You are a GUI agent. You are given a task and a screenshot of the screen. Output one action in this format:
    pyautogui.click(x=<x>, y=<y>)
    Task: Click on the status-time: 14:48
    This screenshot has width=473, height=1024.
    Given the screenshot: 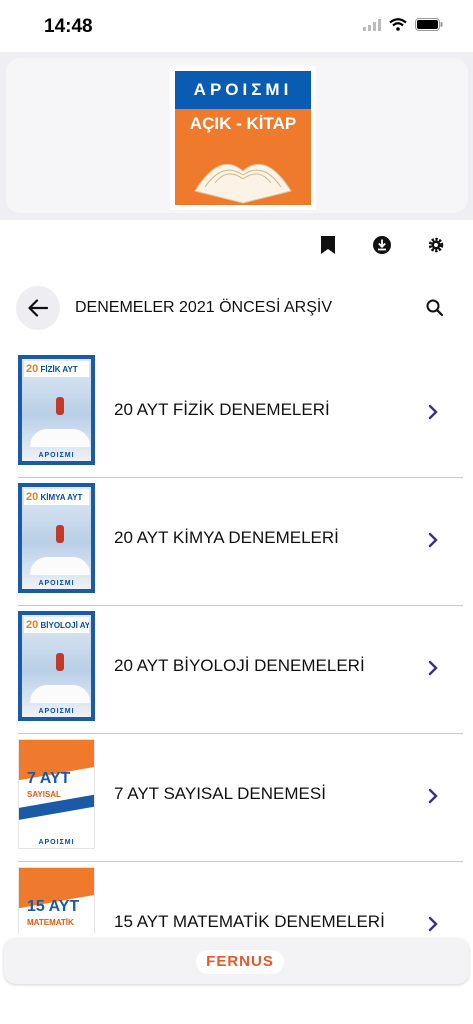 What is the action you would take?
    pyautogui.click(x=68, y=26)
    